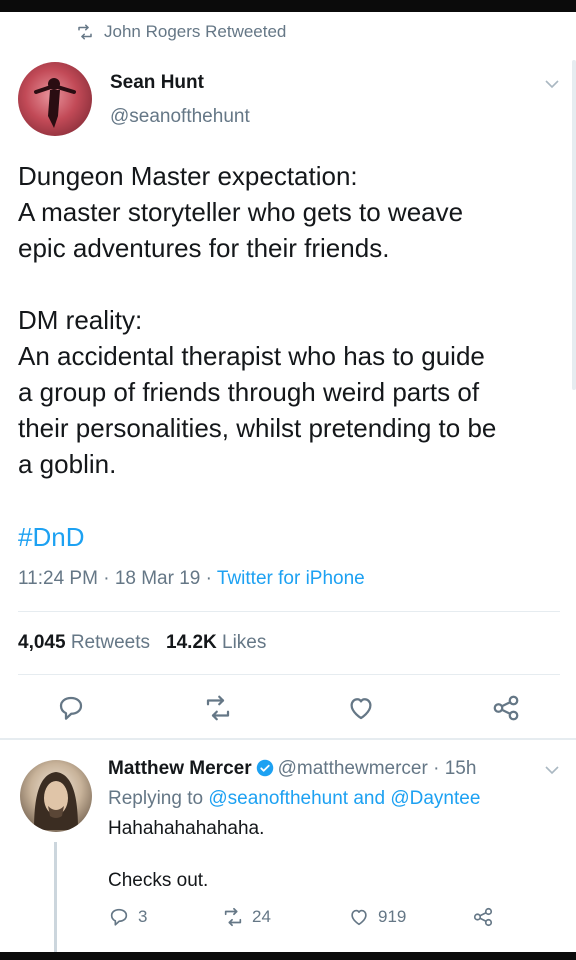 The height and width of the screenshot is (960, 576). I want to click on hashtag-link: #DnD, so click(51, 537).